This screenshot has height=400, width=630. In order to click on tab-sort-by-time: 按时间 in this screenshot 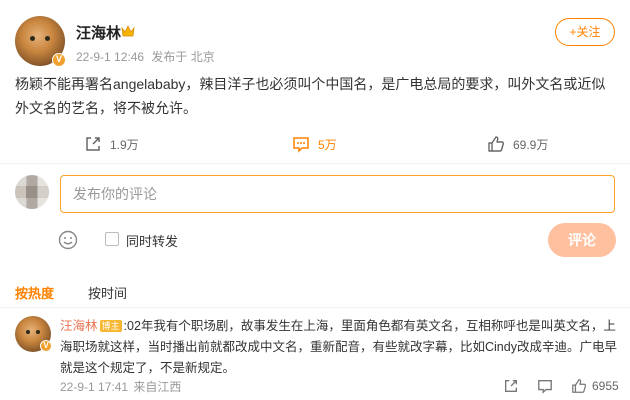, I will do `click(107, 292)`.